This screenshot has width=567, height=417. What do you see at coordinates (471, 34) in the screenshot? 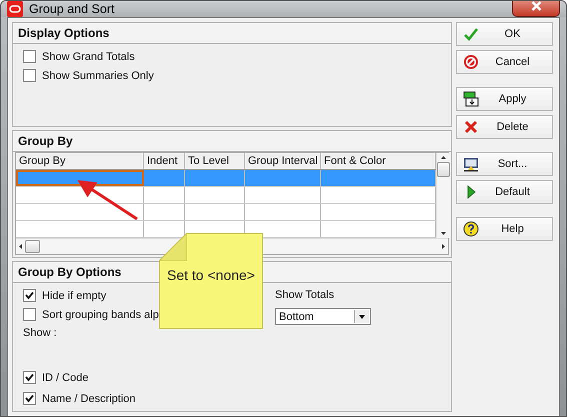
I see `checkmark-icon` at bounding box center [471, 34].